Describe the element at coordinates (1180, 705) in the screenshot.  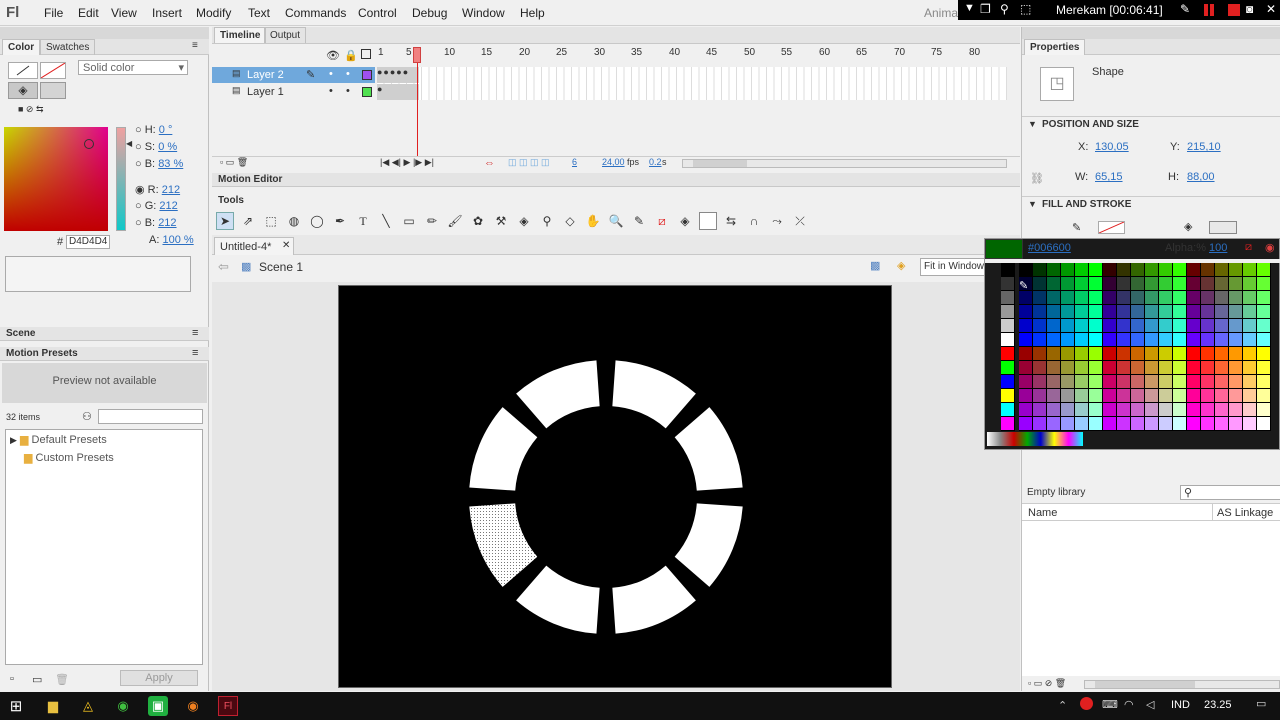
I see `language-indicator: IND` at that location.